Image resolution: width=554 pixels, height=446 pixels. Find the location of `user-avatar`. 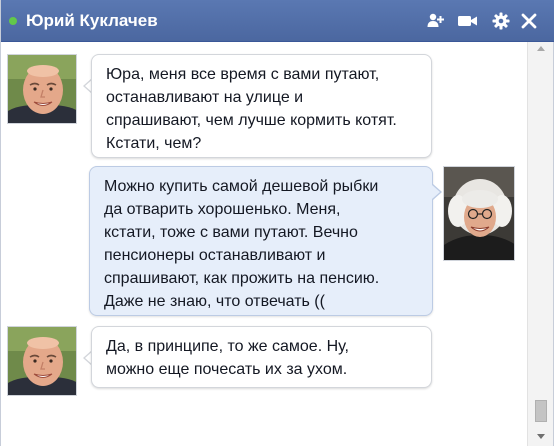

user-avatar is located at coordinates (479, 213).